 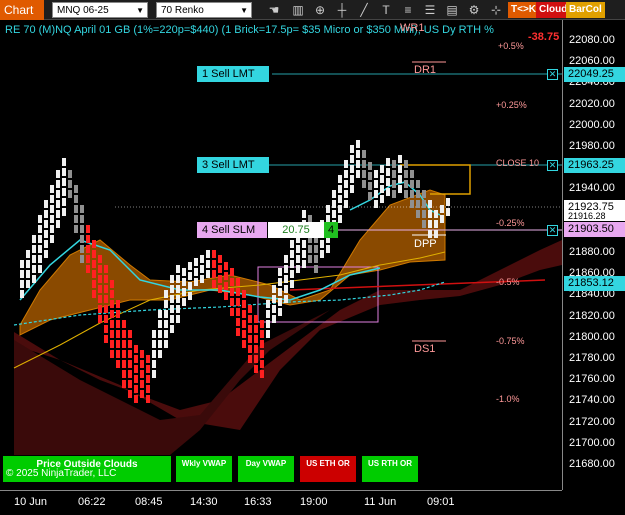 What do you see at coordinates (592, 379) in the screenshot?
I see `price-tick-label: 21760.00` at bounding box center [592, 379].